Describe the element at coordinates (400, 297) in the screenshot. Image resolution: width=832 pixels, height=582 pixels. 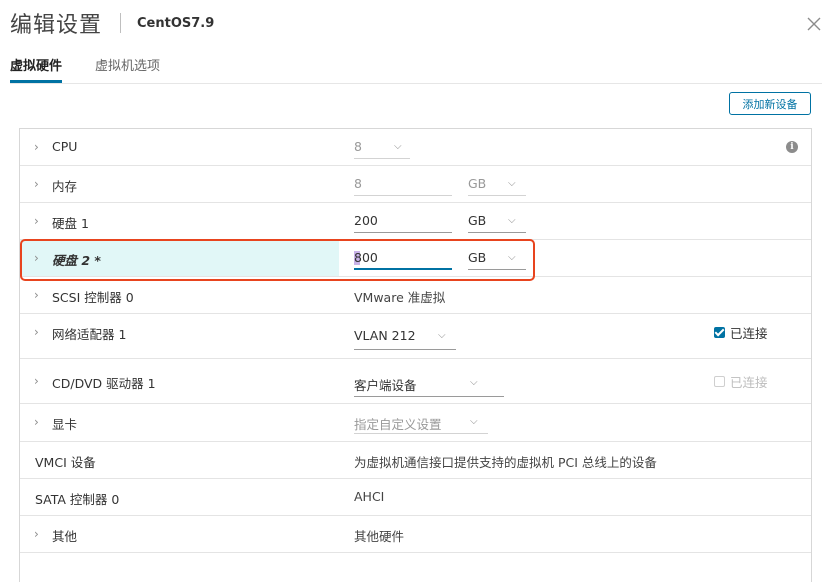
I see `scsi-type: VMware 准虚拟` at that location.